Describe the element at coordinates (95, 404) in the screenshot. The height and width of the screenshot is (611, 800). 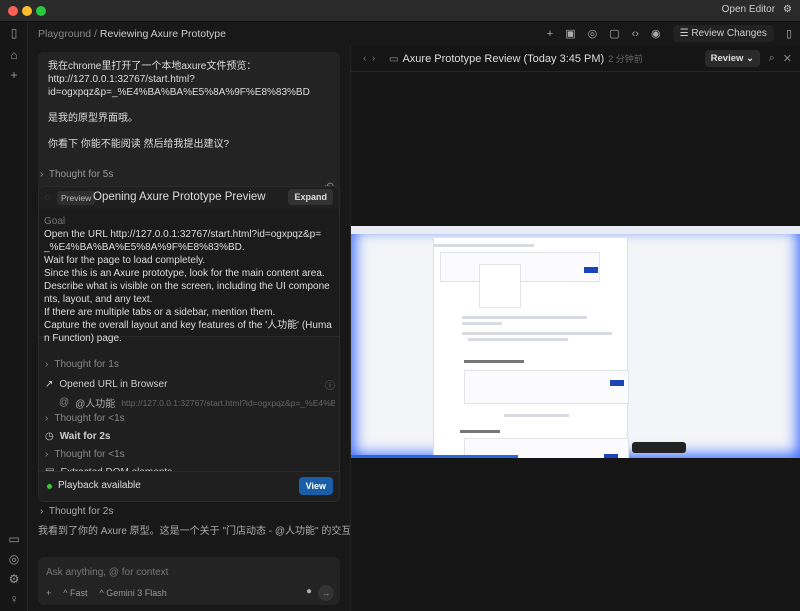
I see `url-tag: @人功能` at that location.